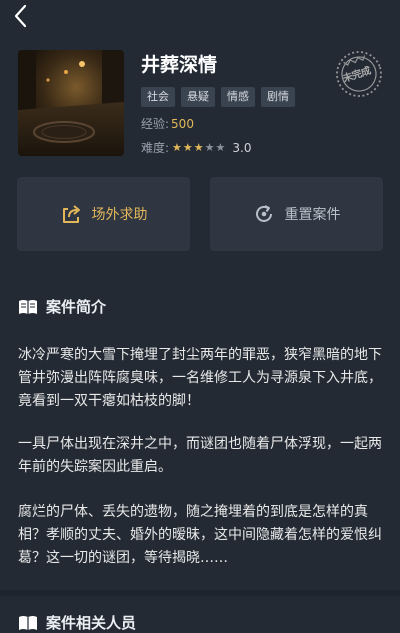  I want to click on experience-label: 经验:, so click(155, 124).